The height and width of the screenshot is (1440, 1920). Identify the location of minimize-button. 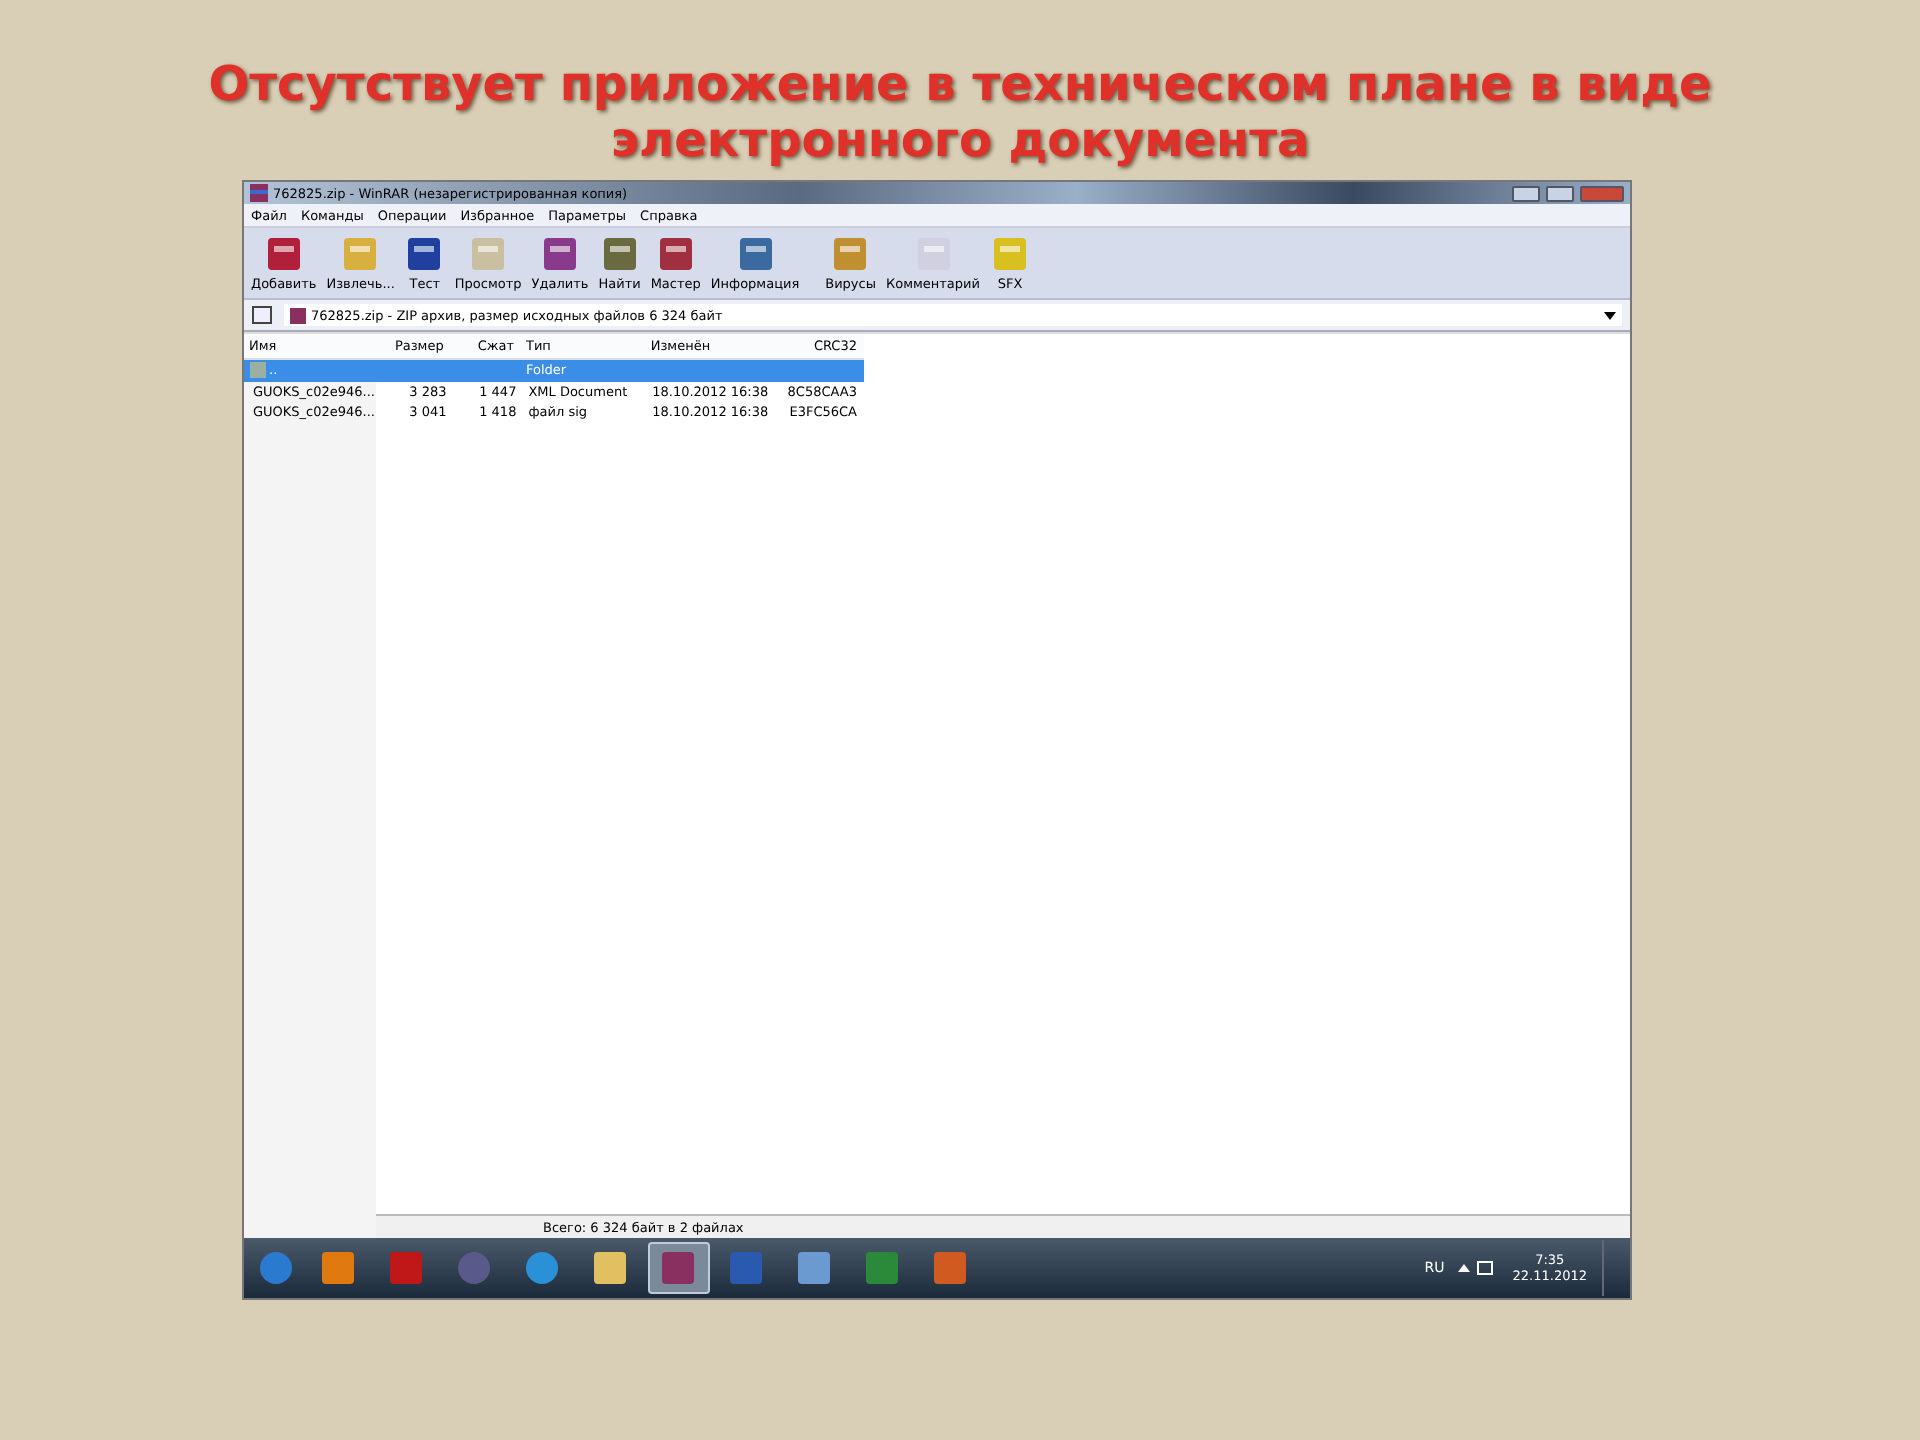
(1525, 193).